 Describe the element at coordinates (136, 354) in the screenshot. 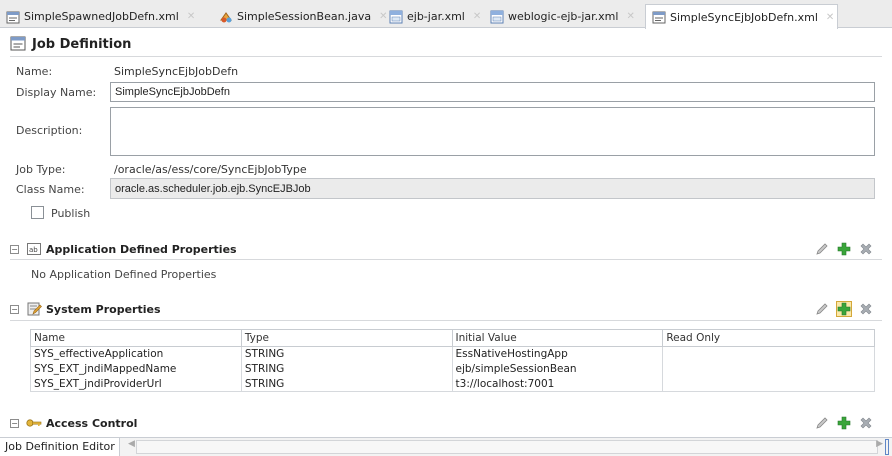

I see `cell-name: SYS_effectiveApplication` at that location.